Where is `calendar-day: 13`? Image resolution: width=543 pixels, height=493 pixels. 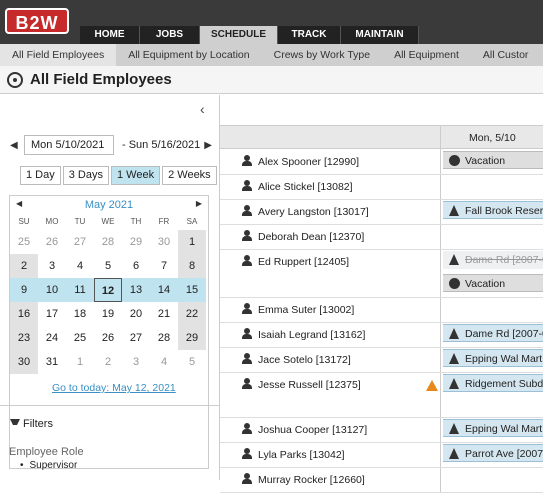
calendar-day: 13 is located at coordinates (136, 290).